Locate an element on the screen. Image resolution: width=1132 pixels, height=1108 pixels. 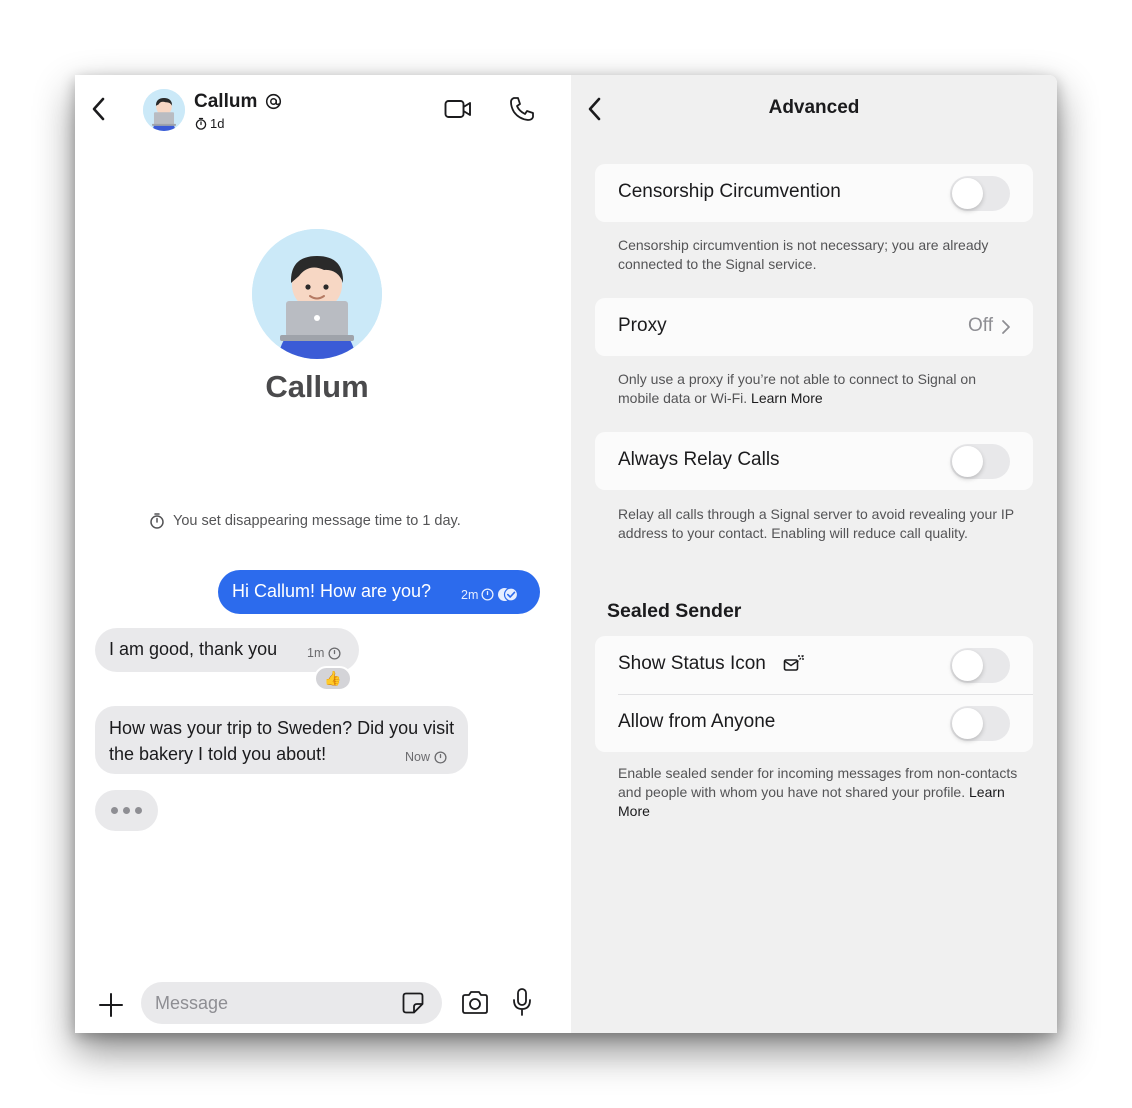
message-bubble-outgoing: Hi Callum! How are you? 2m is located at coordinates (379, 592).